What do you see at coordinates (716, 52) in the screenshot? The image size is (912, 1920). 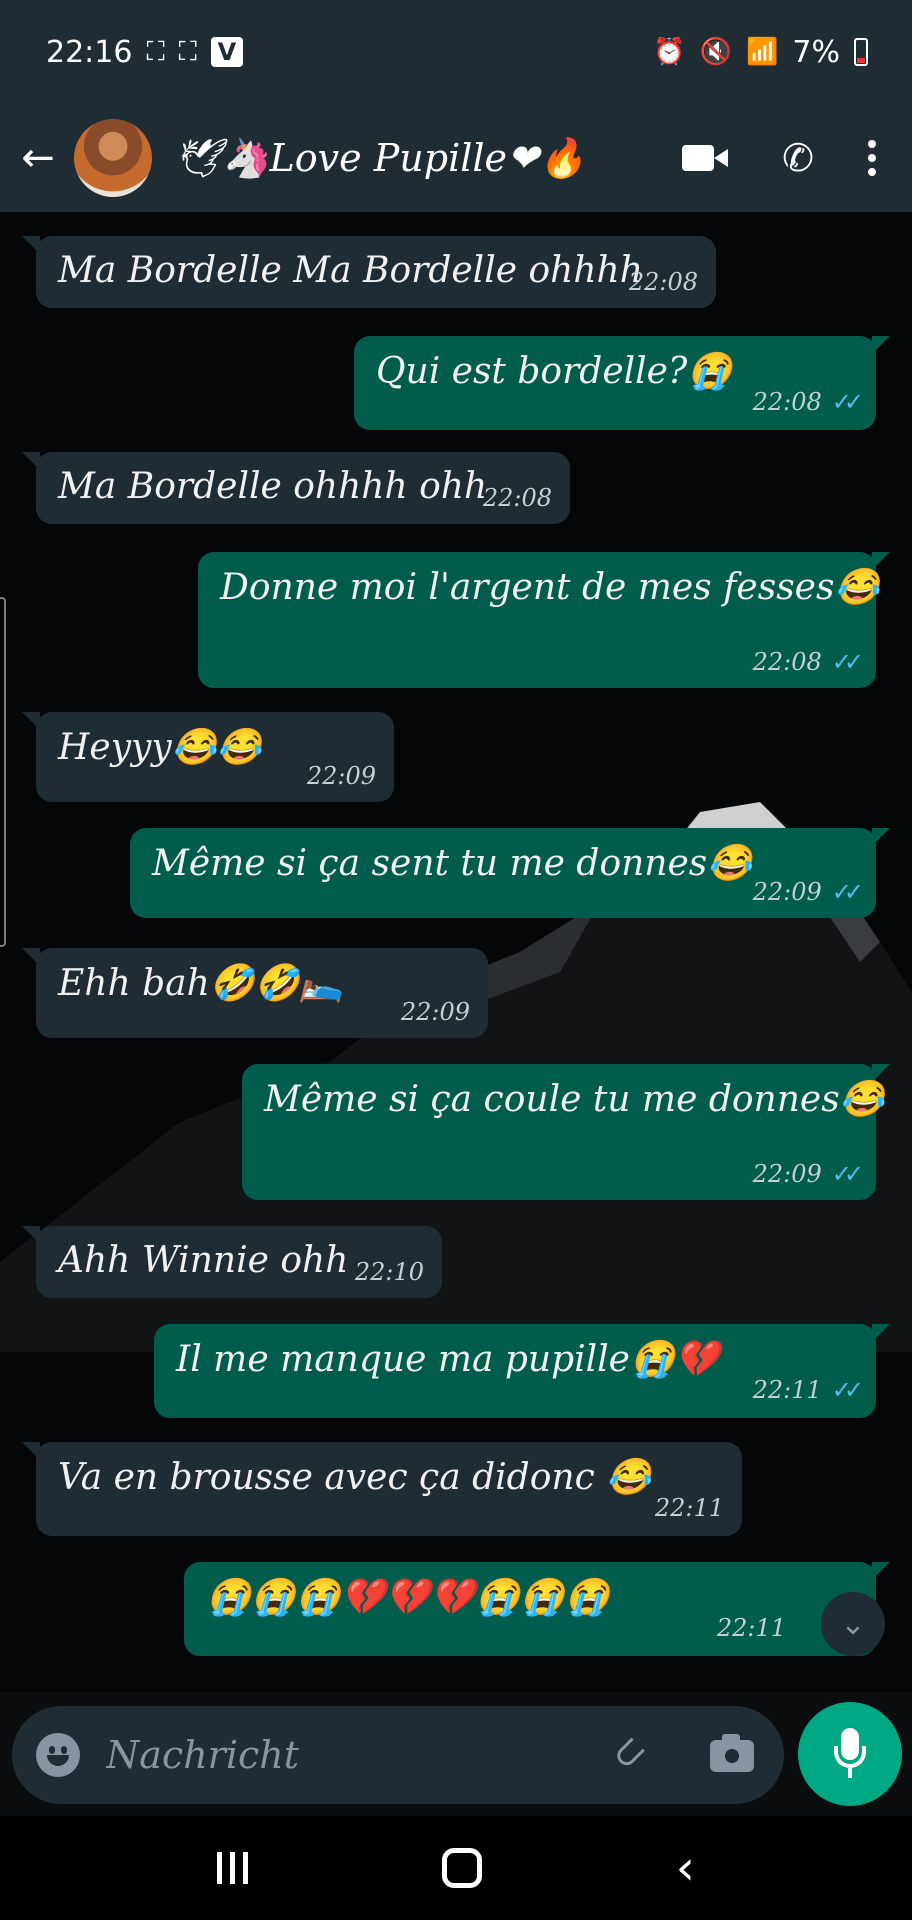 I see `mute-icon: 🔇` at bounding box center [716, 52].